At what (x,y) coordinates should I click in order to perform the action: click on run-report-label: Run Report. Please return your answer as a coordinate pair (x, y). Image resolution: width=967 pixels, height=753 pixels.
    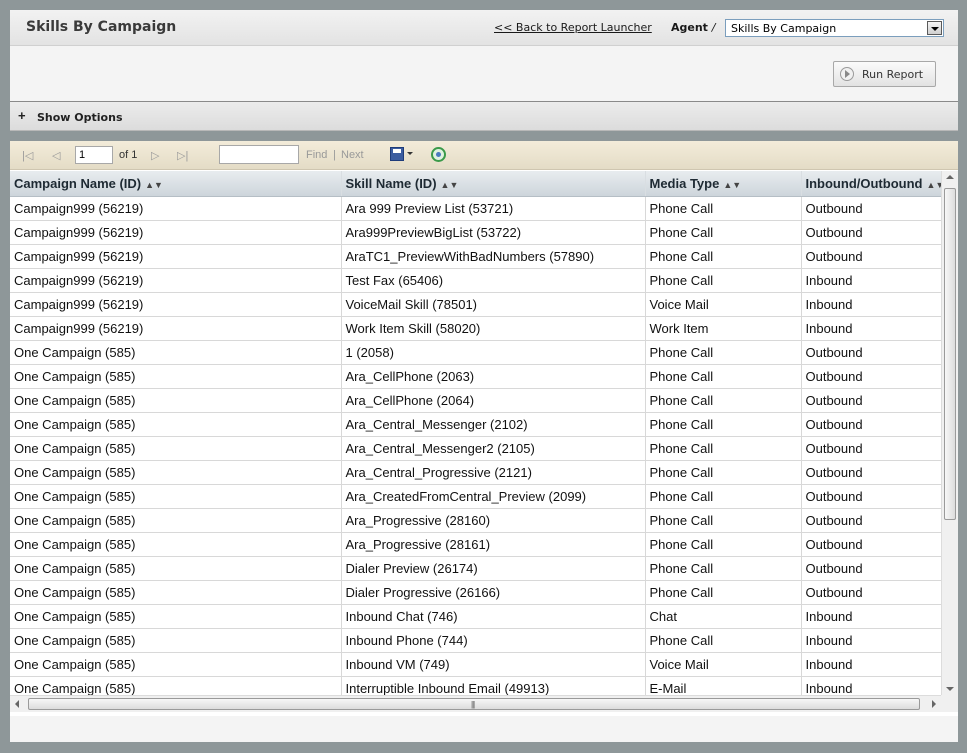
    Looking at the image, I should click on (893, 74).